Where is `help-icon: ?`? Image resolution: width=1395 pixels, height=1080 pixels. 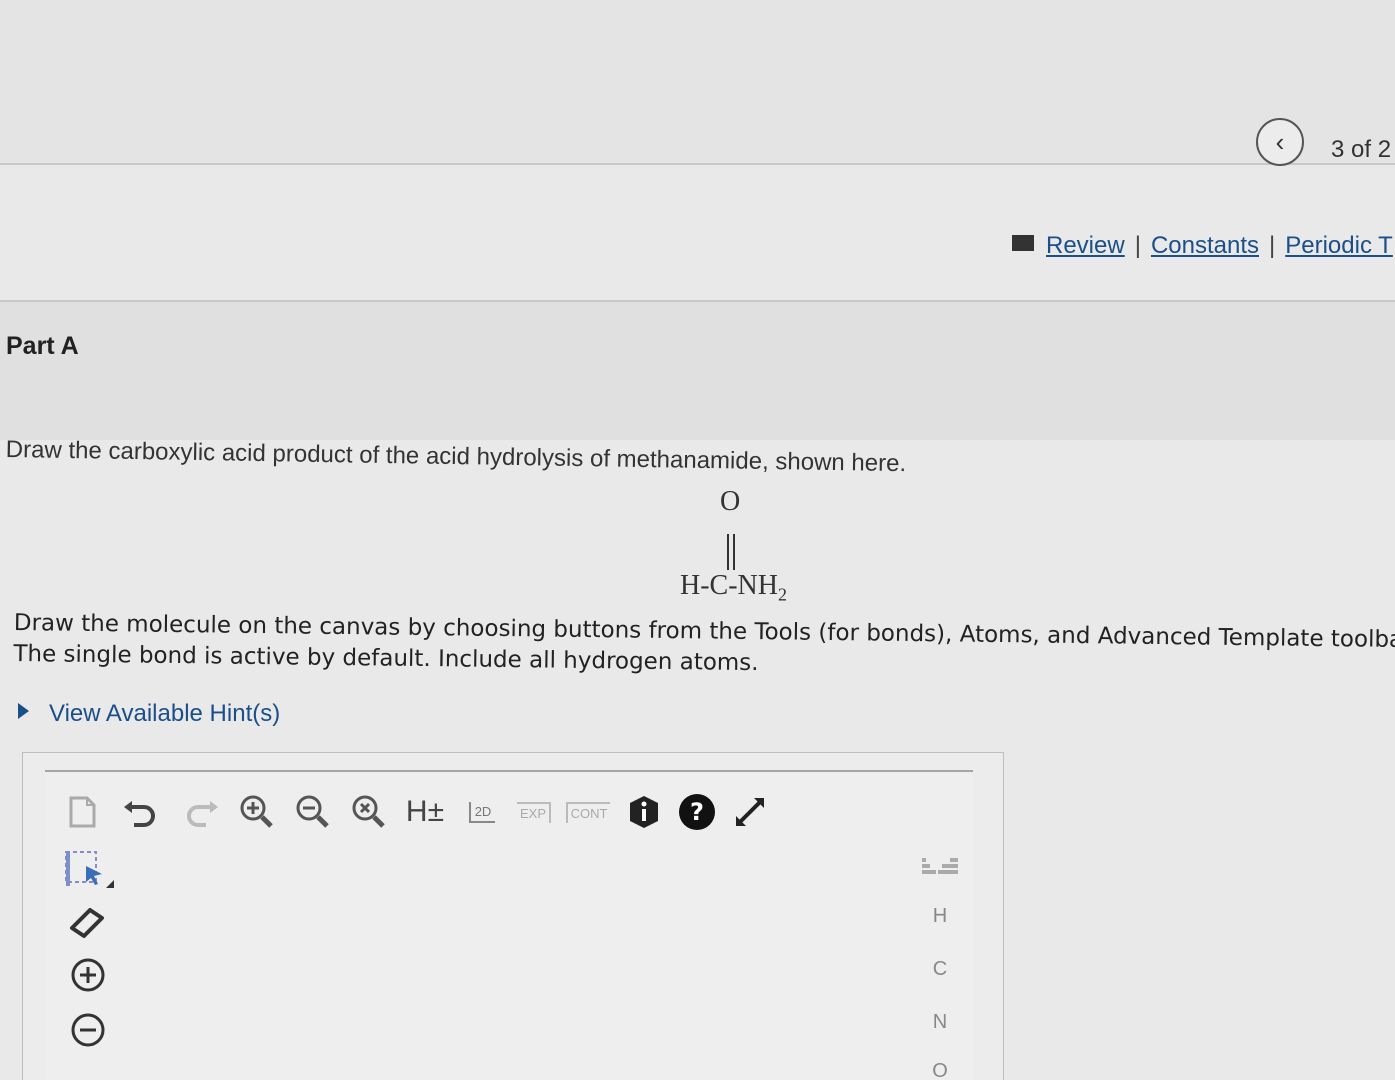 help-icon: ? is located at coordinates (697, 812).